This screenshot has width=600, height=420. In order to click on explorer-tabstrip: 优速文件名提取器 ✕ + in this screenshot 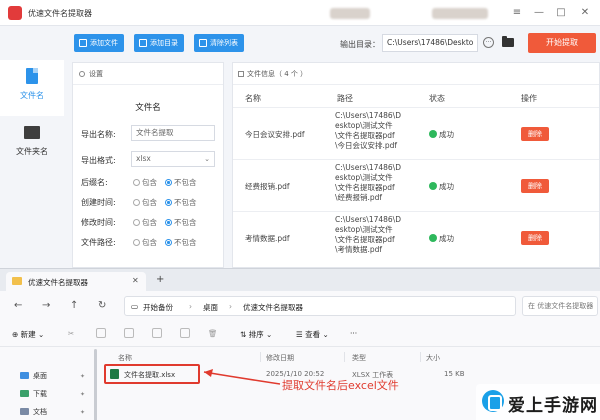, I will do `click(300, 280)`.